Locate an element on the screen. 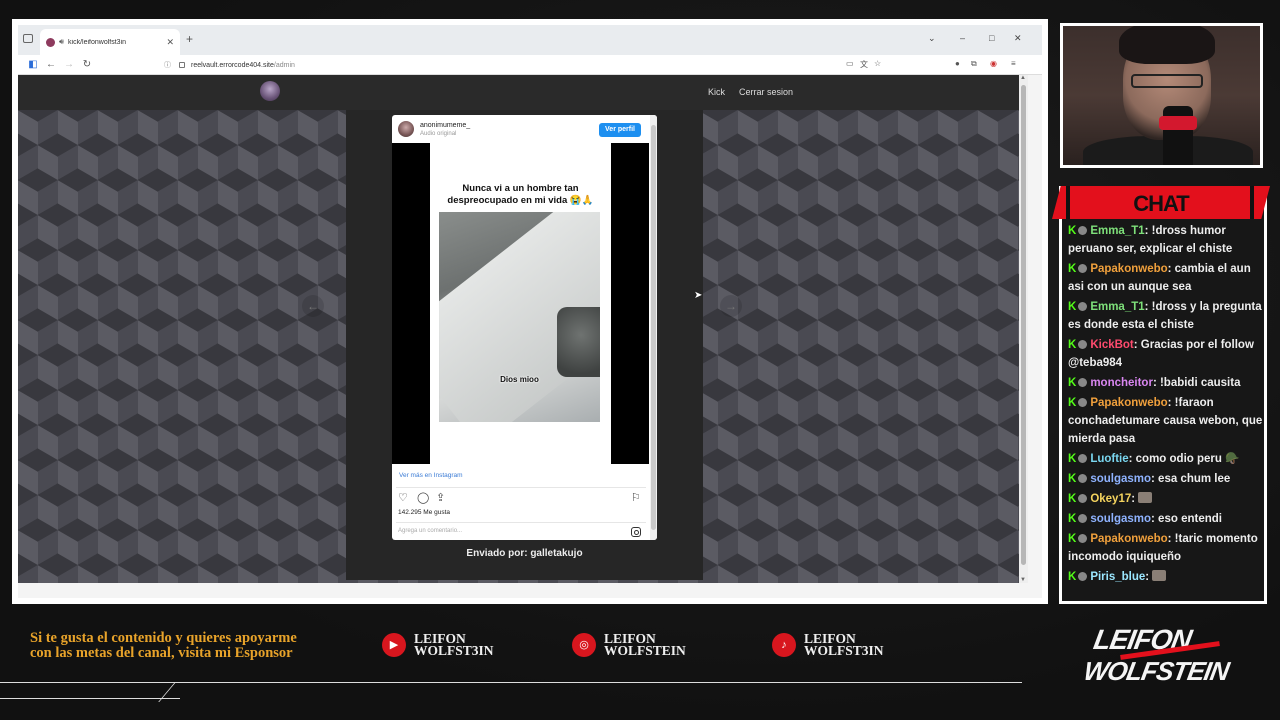 This screenshot has height=720, width=1280. video-frame: Dios mioo is located at coordinates (519, 317).